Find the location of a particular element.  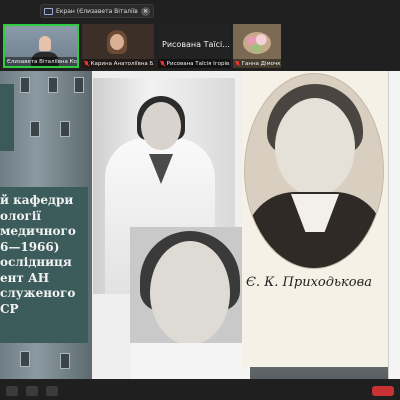

biography-line: й кафедри is located at coordinates (37, 200).